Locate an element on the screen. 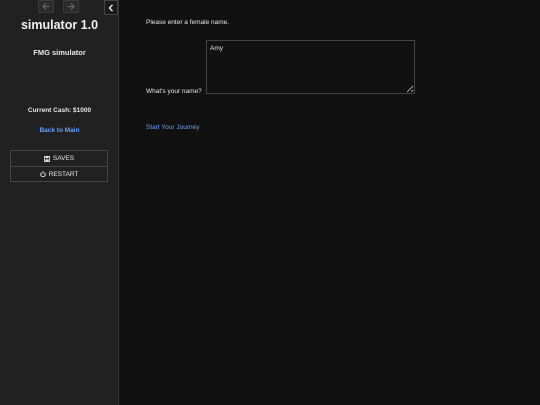  story-title: simulator 1.0 is located at coordinates (59, 25).